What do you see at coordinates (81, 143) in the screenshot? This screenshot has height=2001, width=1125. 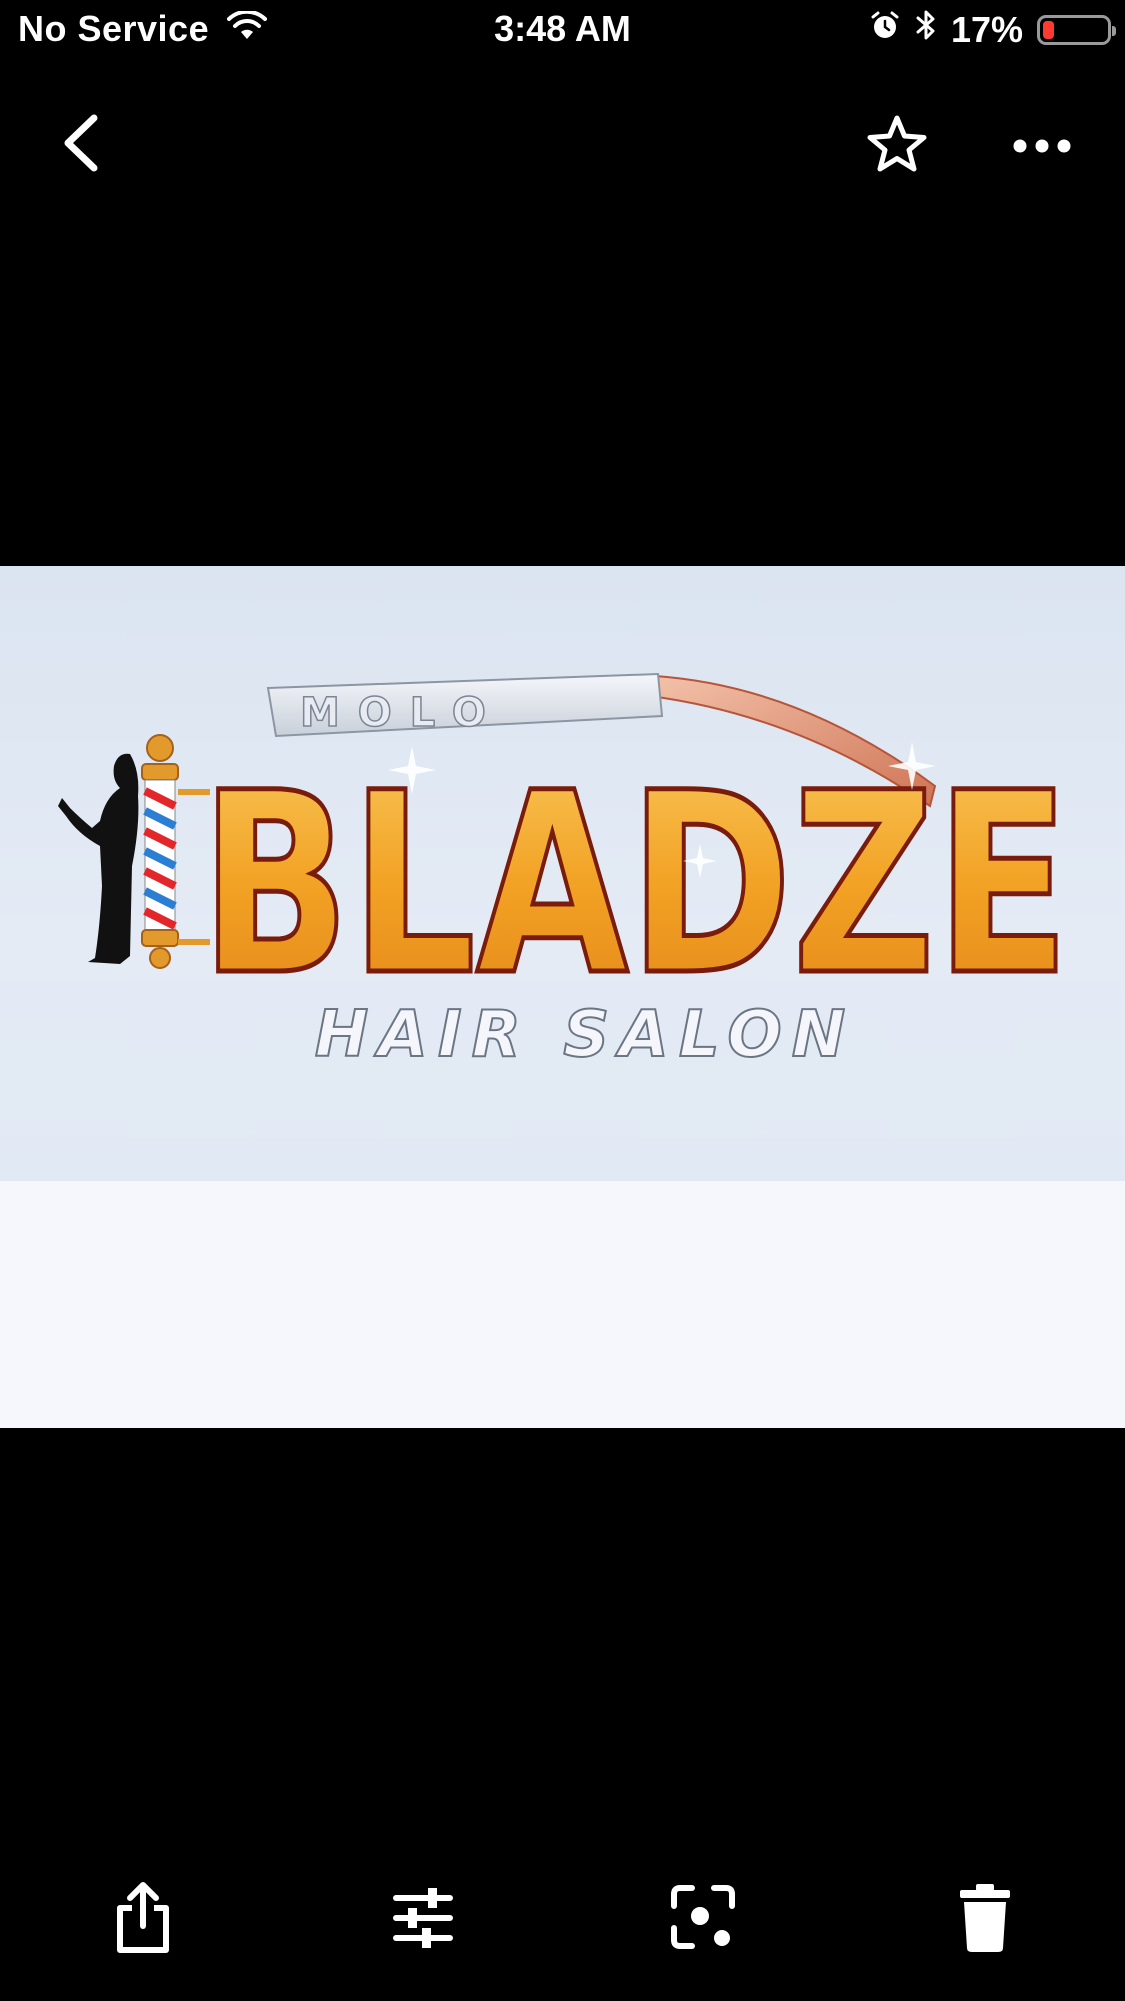 I see `chevron-left-icon` at bounding box center [81, 143].